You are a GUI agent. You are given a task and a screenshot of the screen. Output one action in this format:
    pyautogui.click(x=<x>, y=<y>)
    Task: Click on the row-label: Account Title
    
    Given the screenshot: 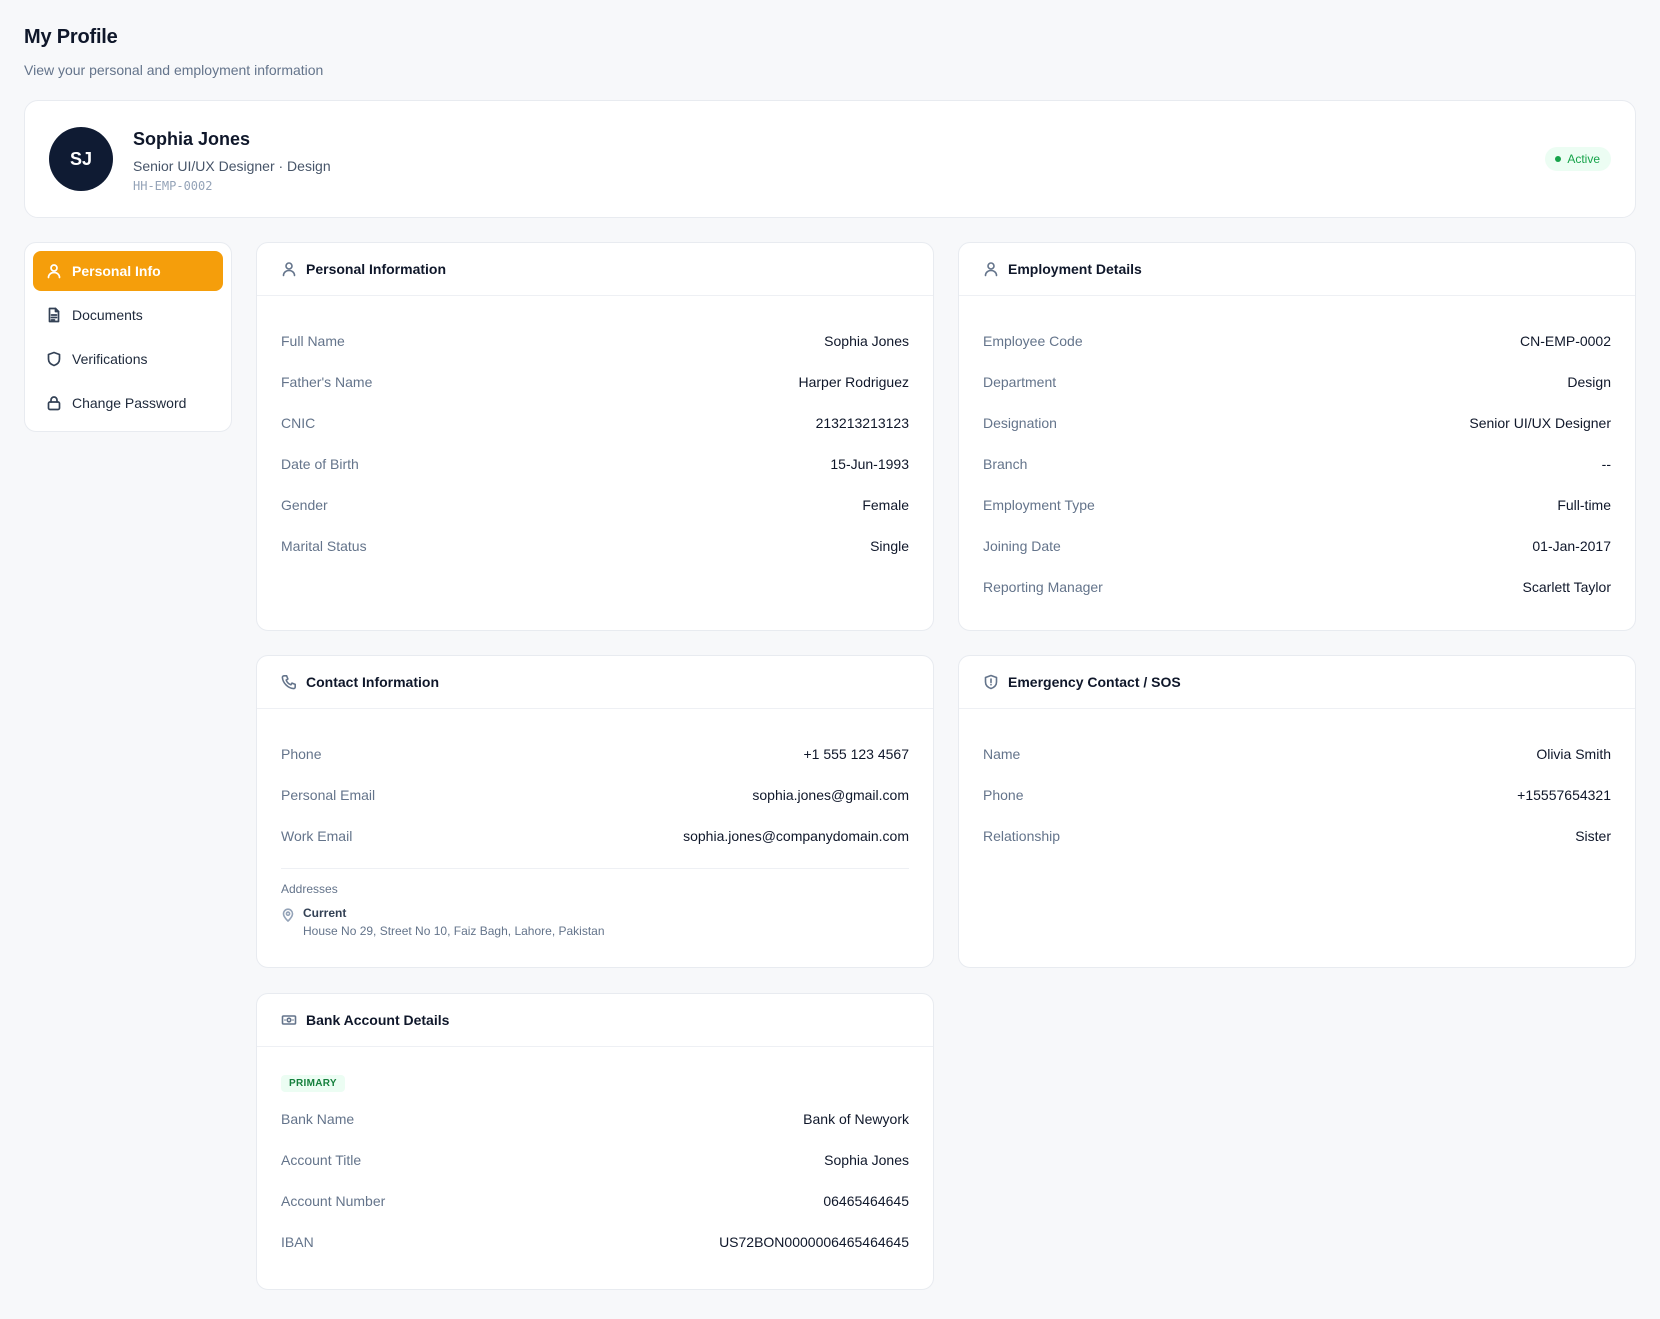 What is the action you would take?
    pyautogui.click(x=321, y=1159)
    